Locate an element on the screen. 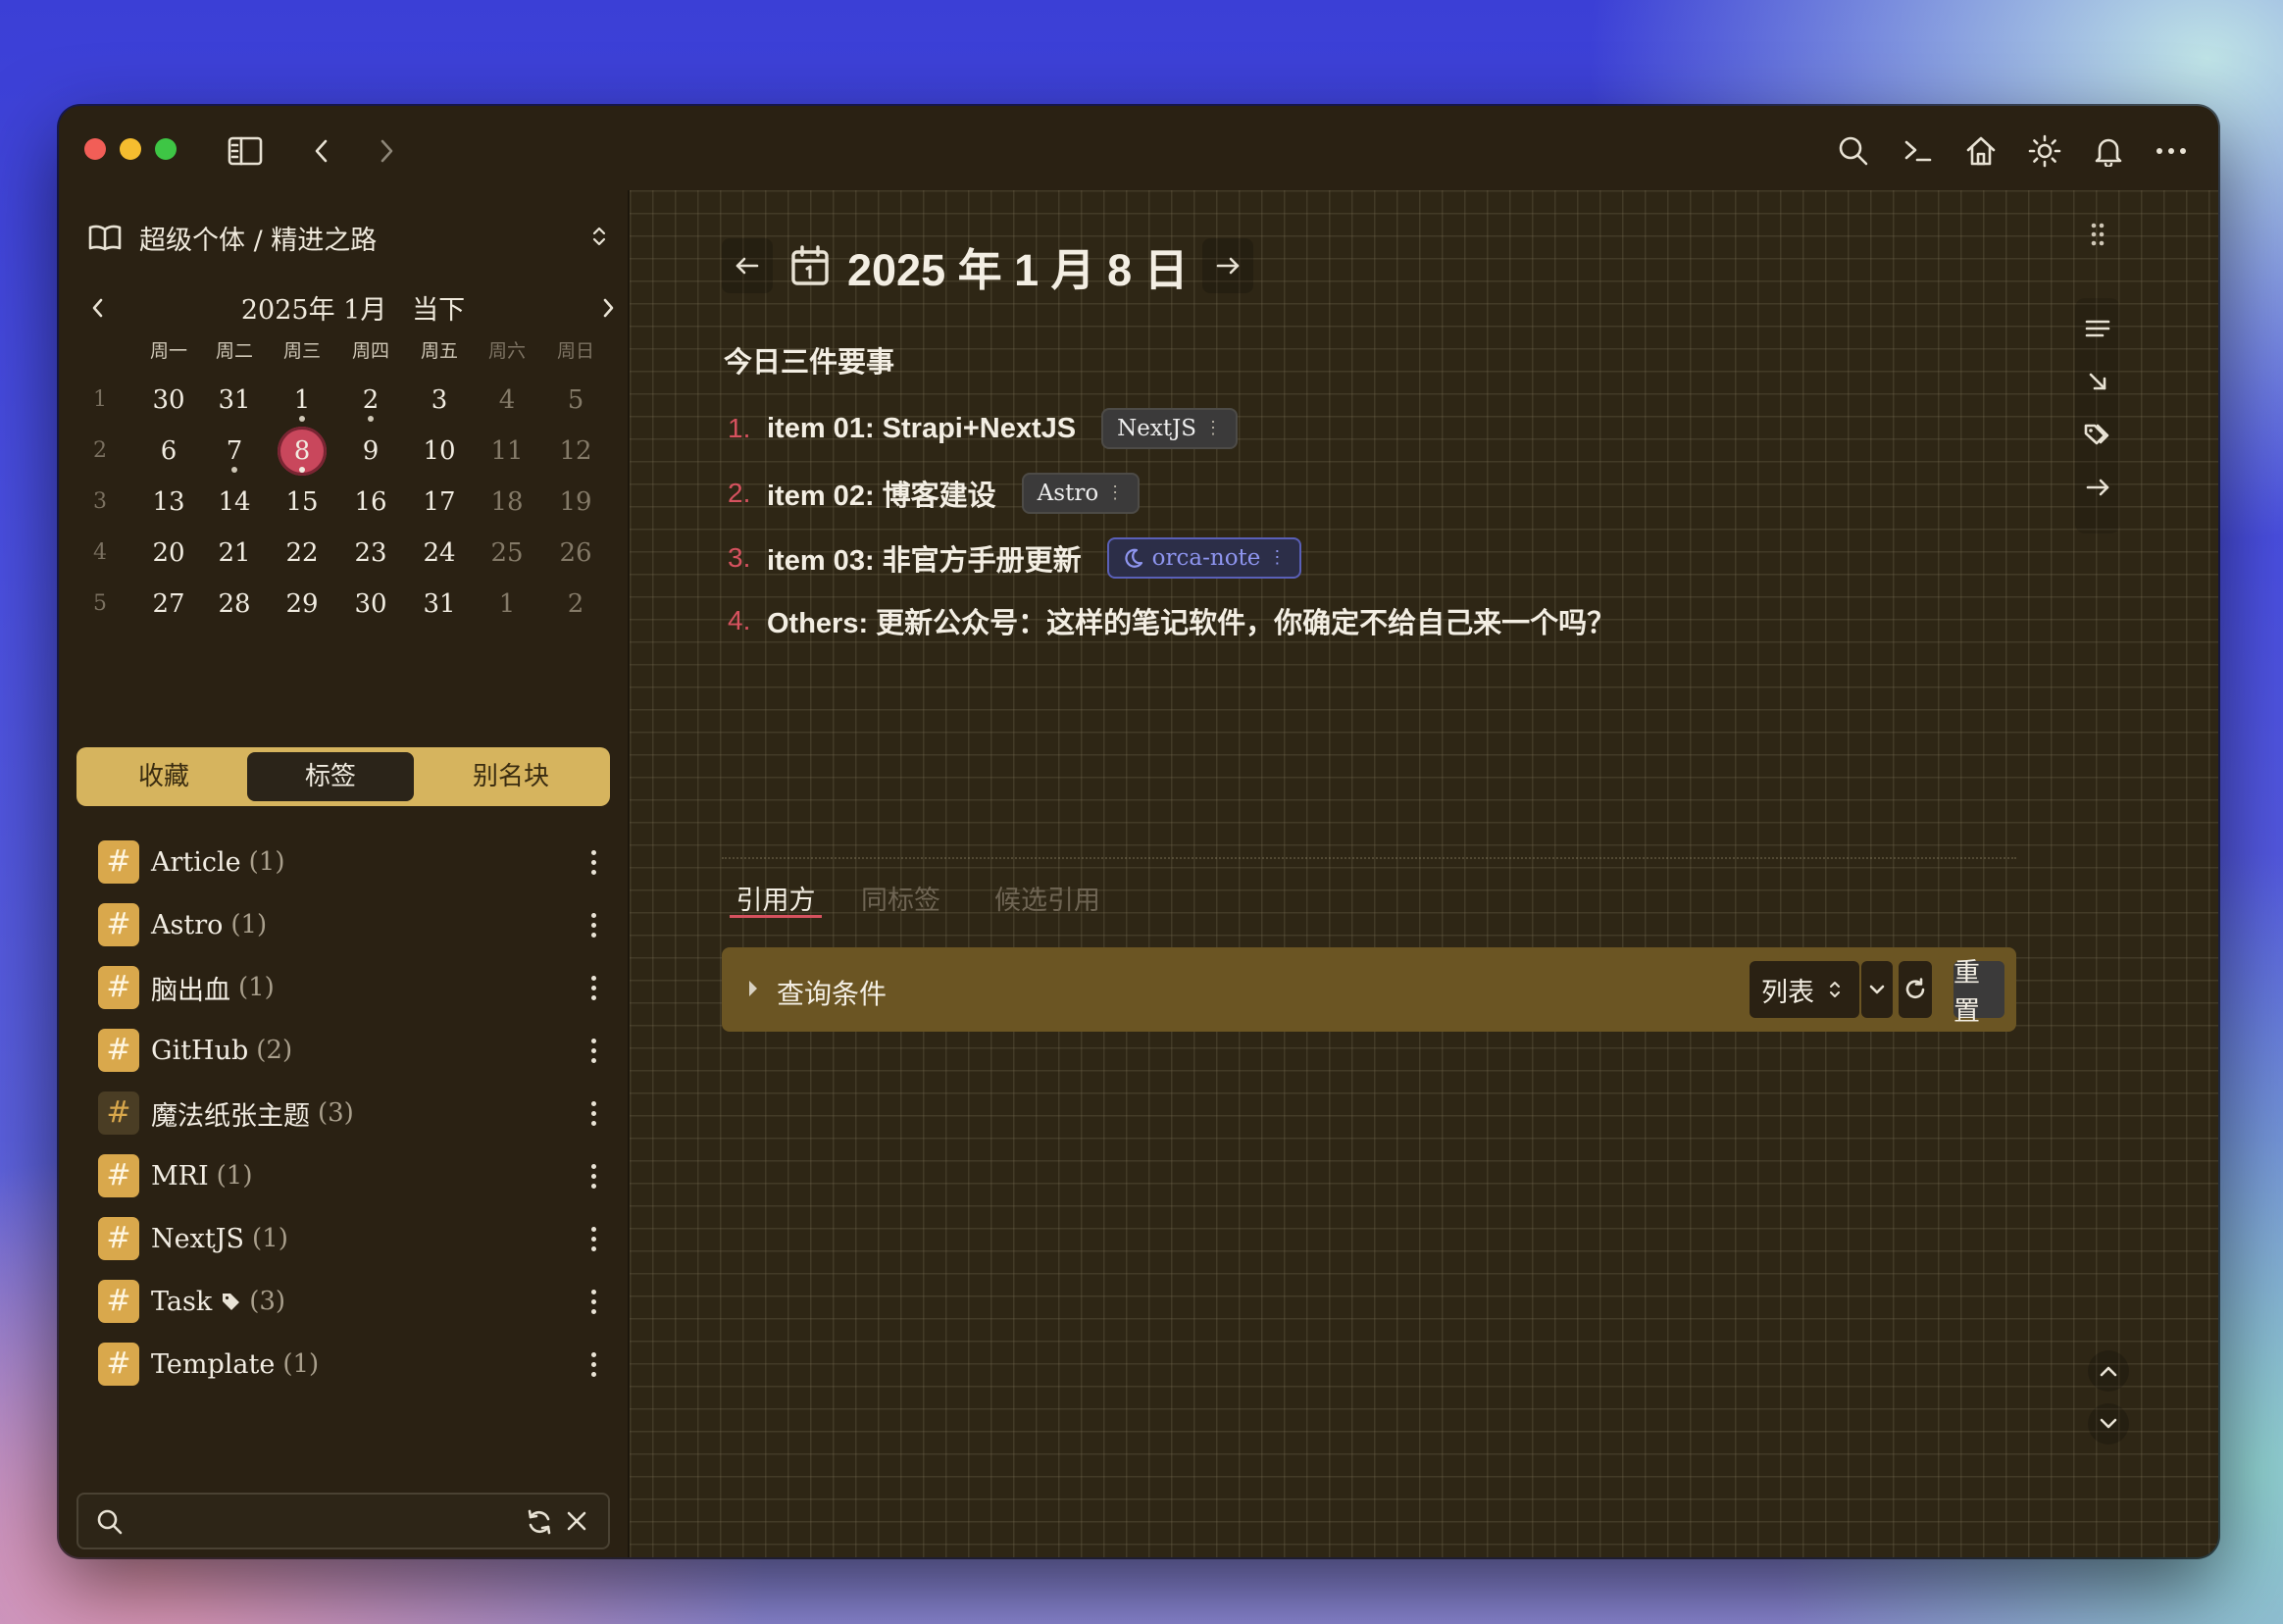 The image size is (2283, 1624). now-button: 当下 is located at coordinates (438, 310).